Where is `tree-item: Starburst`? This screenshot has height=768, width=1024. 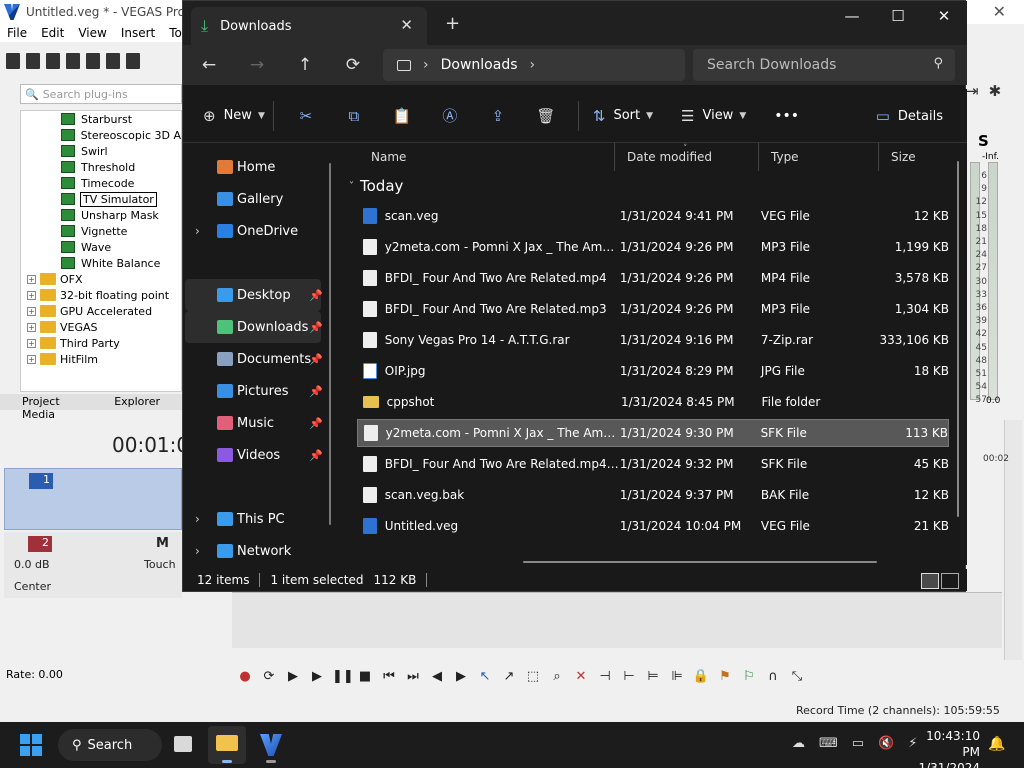 tree-item: Starburst is located at coordinates (101, 119).